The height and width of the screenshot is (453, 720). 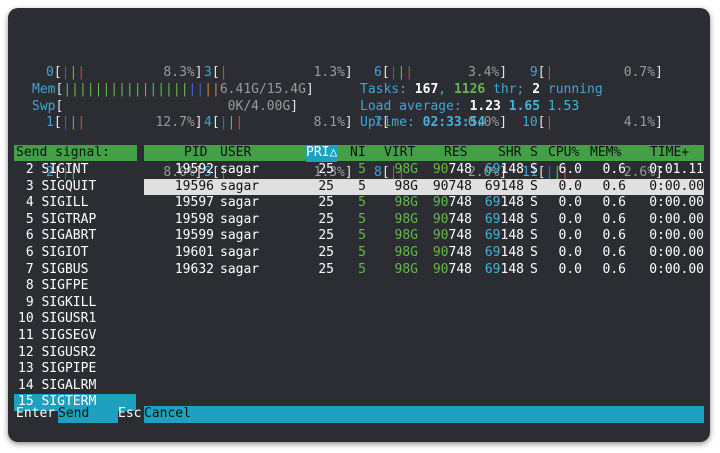 I want to click on signal-item: 10 SIGUSR1, so click(x=75, y=319).